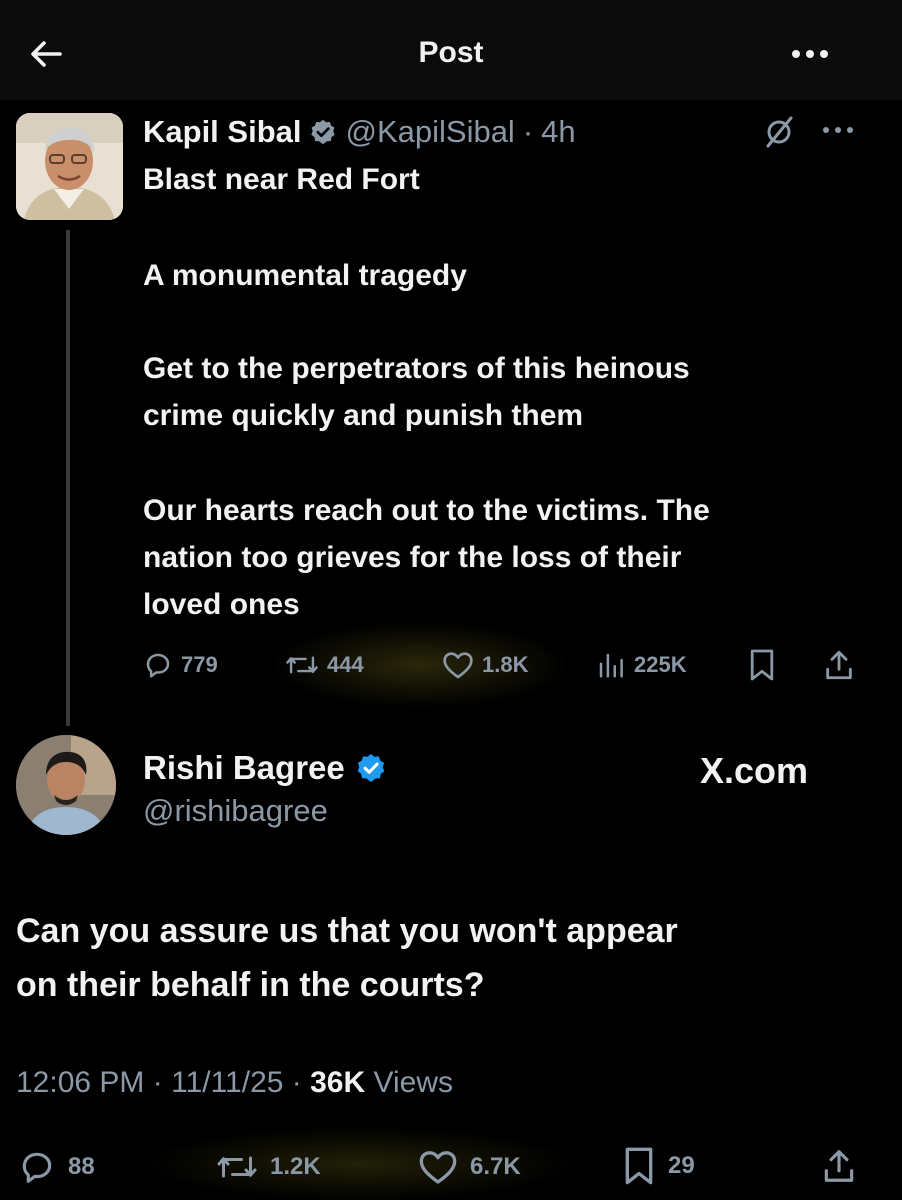 Image resolution: width=902 pixels, height=1200 pixels. I want to click on thread-line, so click(68, 478).